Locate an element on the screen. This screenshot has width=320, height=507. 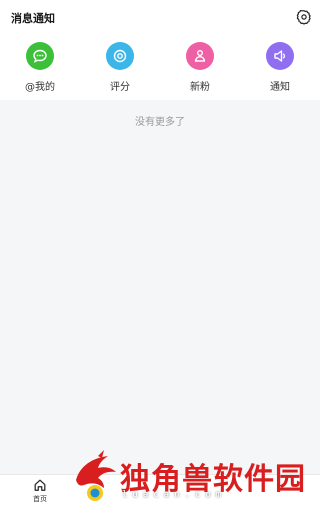
category-label: @我的 is located at coordinates (40, 87).